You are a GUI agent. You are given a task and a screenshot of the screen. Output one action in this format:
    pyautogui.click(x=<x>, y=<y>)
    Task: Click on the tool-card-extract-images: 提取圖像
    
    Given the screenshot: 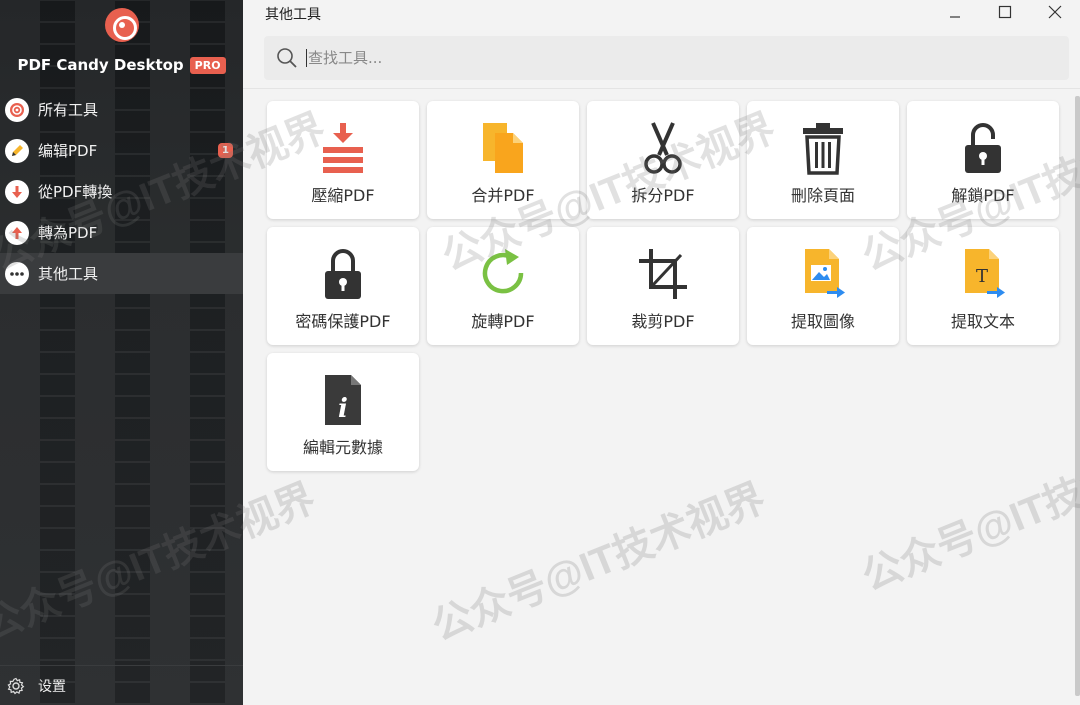 What is the action you would take?
    pyautogui.click(x=823, y=286)
    